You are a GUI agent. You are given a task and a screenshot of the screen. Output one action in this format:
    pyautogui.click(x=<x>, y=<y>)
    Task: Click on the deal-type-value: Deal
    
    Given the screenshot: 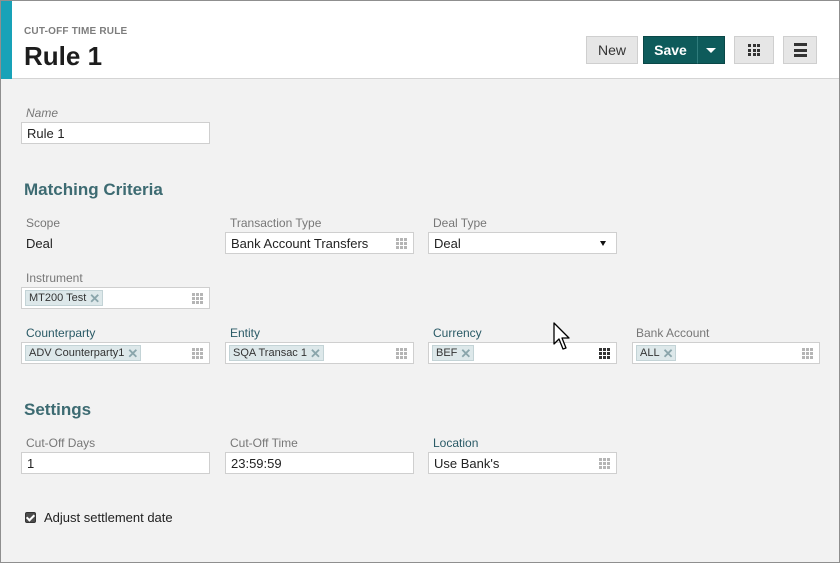 What is the action you would take?
    pyautogui.click(x=447, y=243)
    